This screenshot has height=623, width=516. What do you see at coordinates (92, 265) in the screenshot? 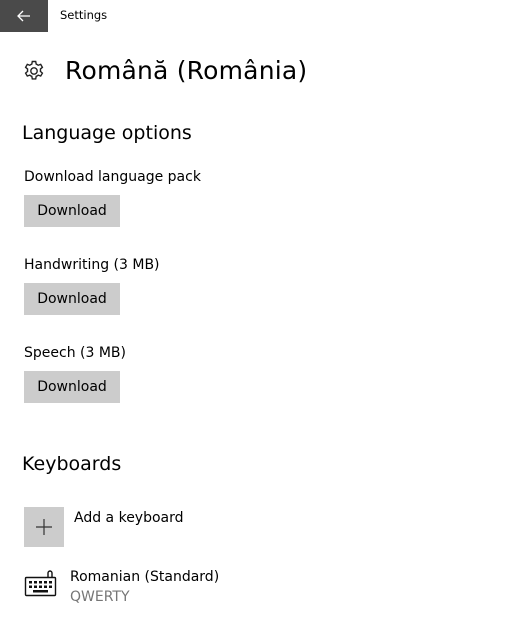
I see `handwriting-label: Handwriting (3 MB)` at bounding box center [92, 265].